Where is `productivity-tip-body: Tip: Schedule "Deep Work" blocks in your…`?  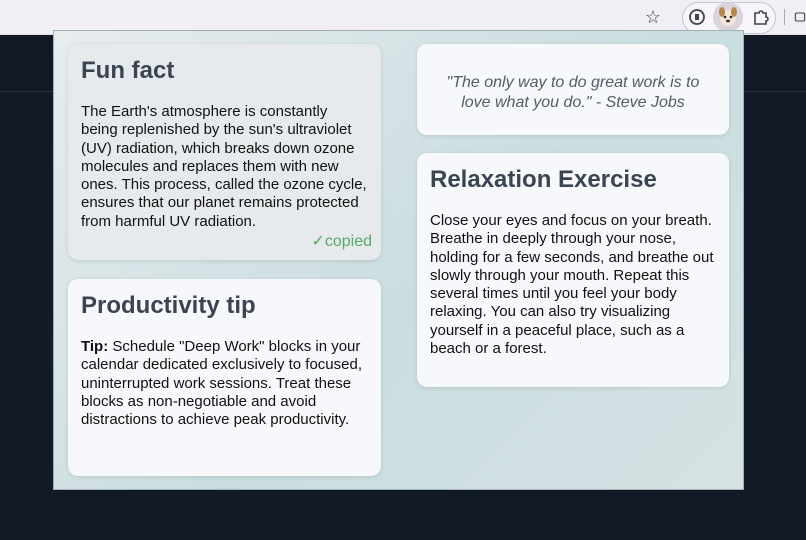 productivity-tip-body: Tip: Schedule "Deep Work" blocks in your… is located at coordinates (224, 383).